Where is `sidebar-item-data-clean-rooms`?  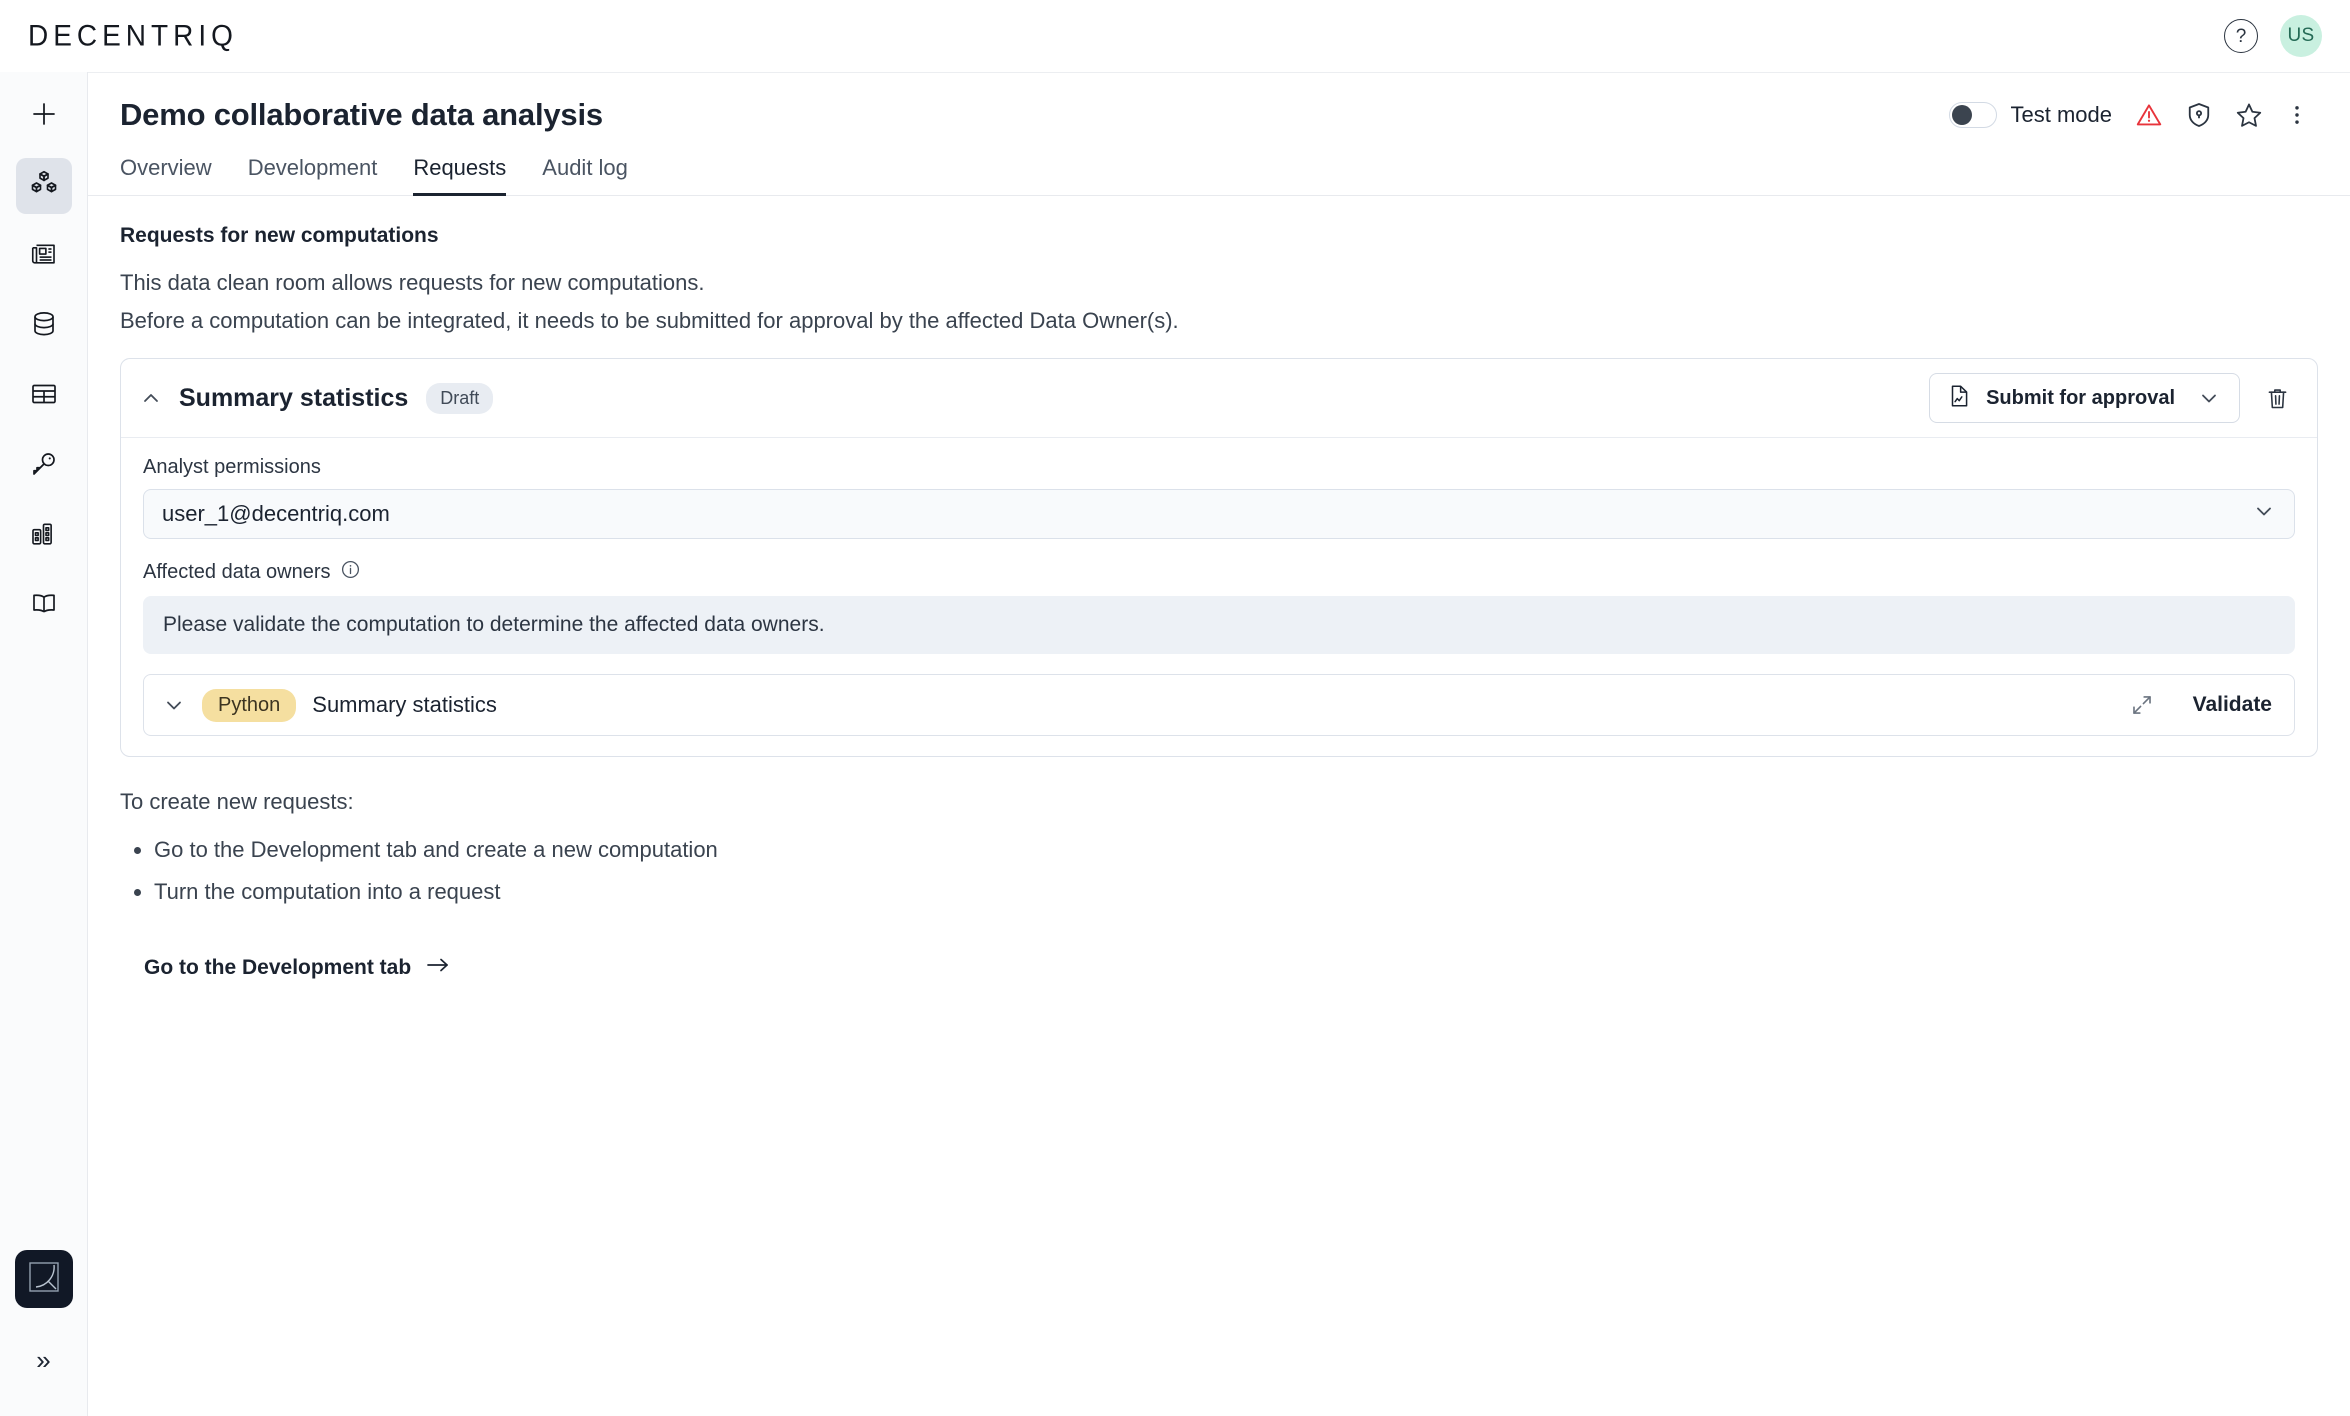
sidebar-item-data-clean-rooms is located at coordinates (43, 186).